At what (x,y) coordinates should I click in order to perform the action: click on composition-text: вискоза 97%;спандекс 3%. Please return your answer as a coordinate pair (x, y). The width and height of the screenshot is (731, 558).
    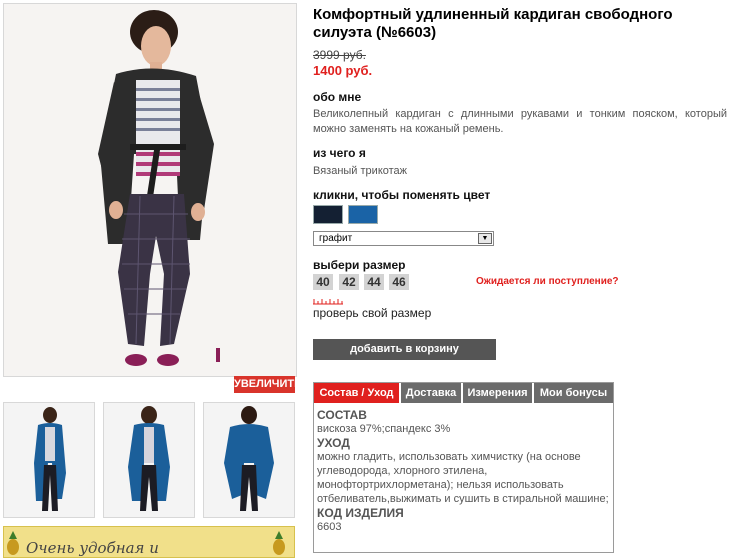
    Looking at the image, I should click on (384, 429).